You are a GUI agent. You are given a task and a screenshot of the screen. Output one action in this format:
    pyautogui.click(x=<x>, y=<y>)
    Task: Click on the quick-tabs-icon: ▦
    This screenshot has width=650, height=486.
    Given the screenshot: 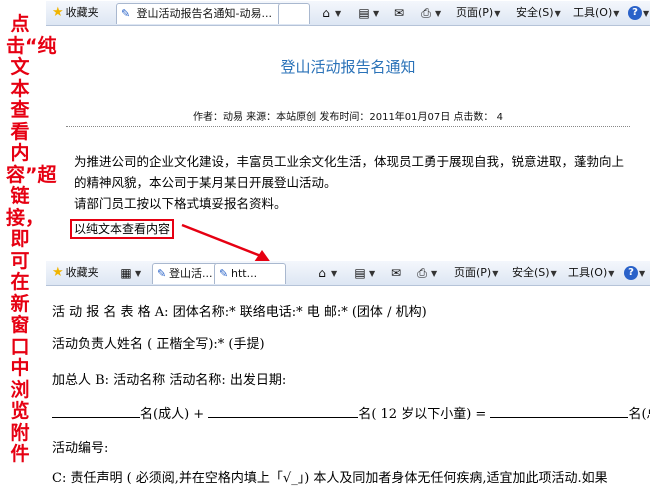 What is the action you would take?
    pyautogui.click(x=126, y=273)
    